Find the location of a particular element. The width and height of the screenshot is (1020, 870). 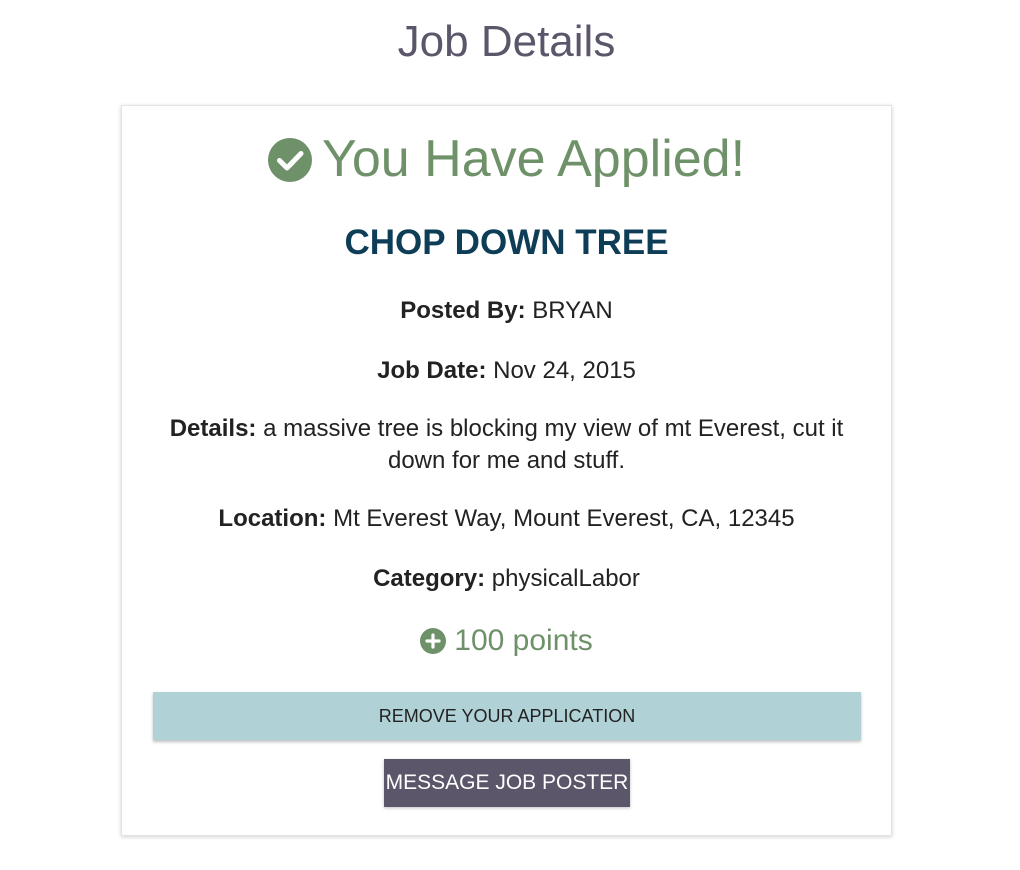

details-label: Details: is located at coordinates (213, 428).